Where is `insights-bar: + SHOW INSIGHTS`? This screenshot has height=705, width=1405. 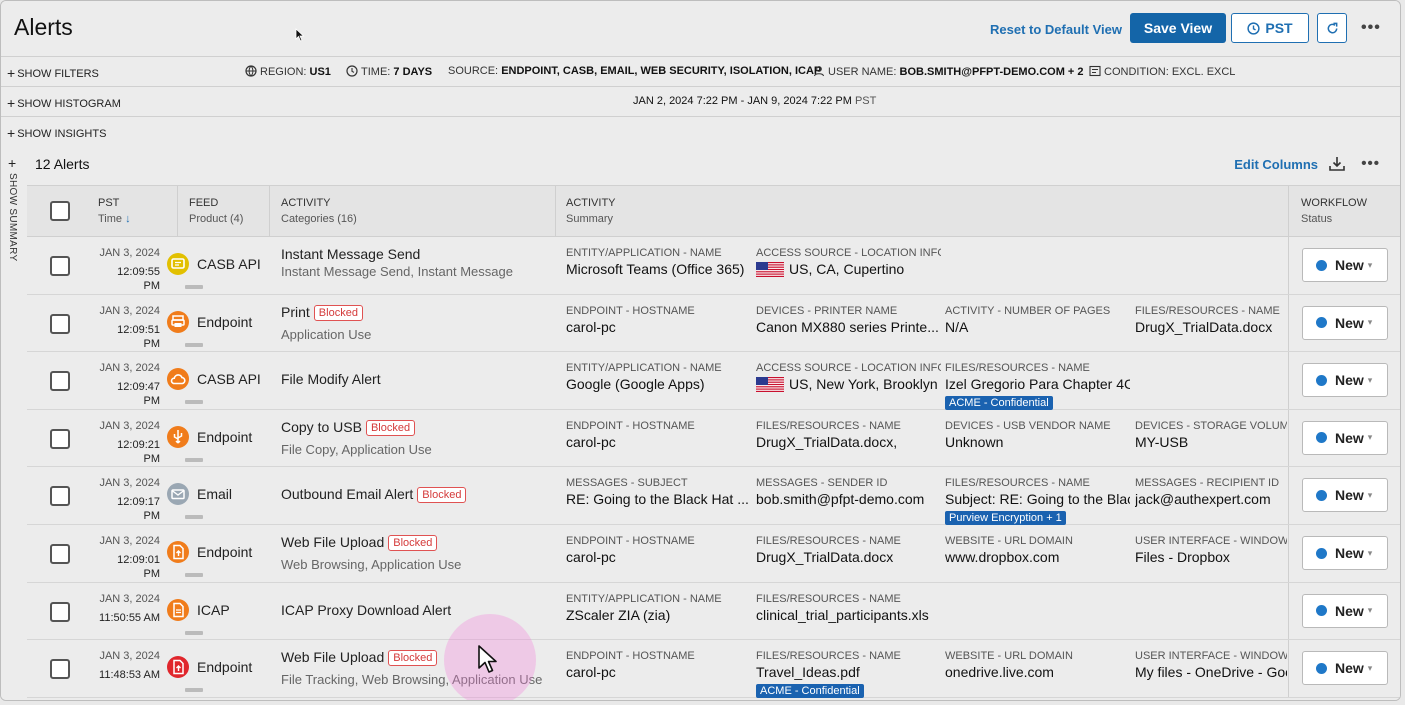 insights-bar: + SHOW INSIGHTS is located at coordinates (700, 131).